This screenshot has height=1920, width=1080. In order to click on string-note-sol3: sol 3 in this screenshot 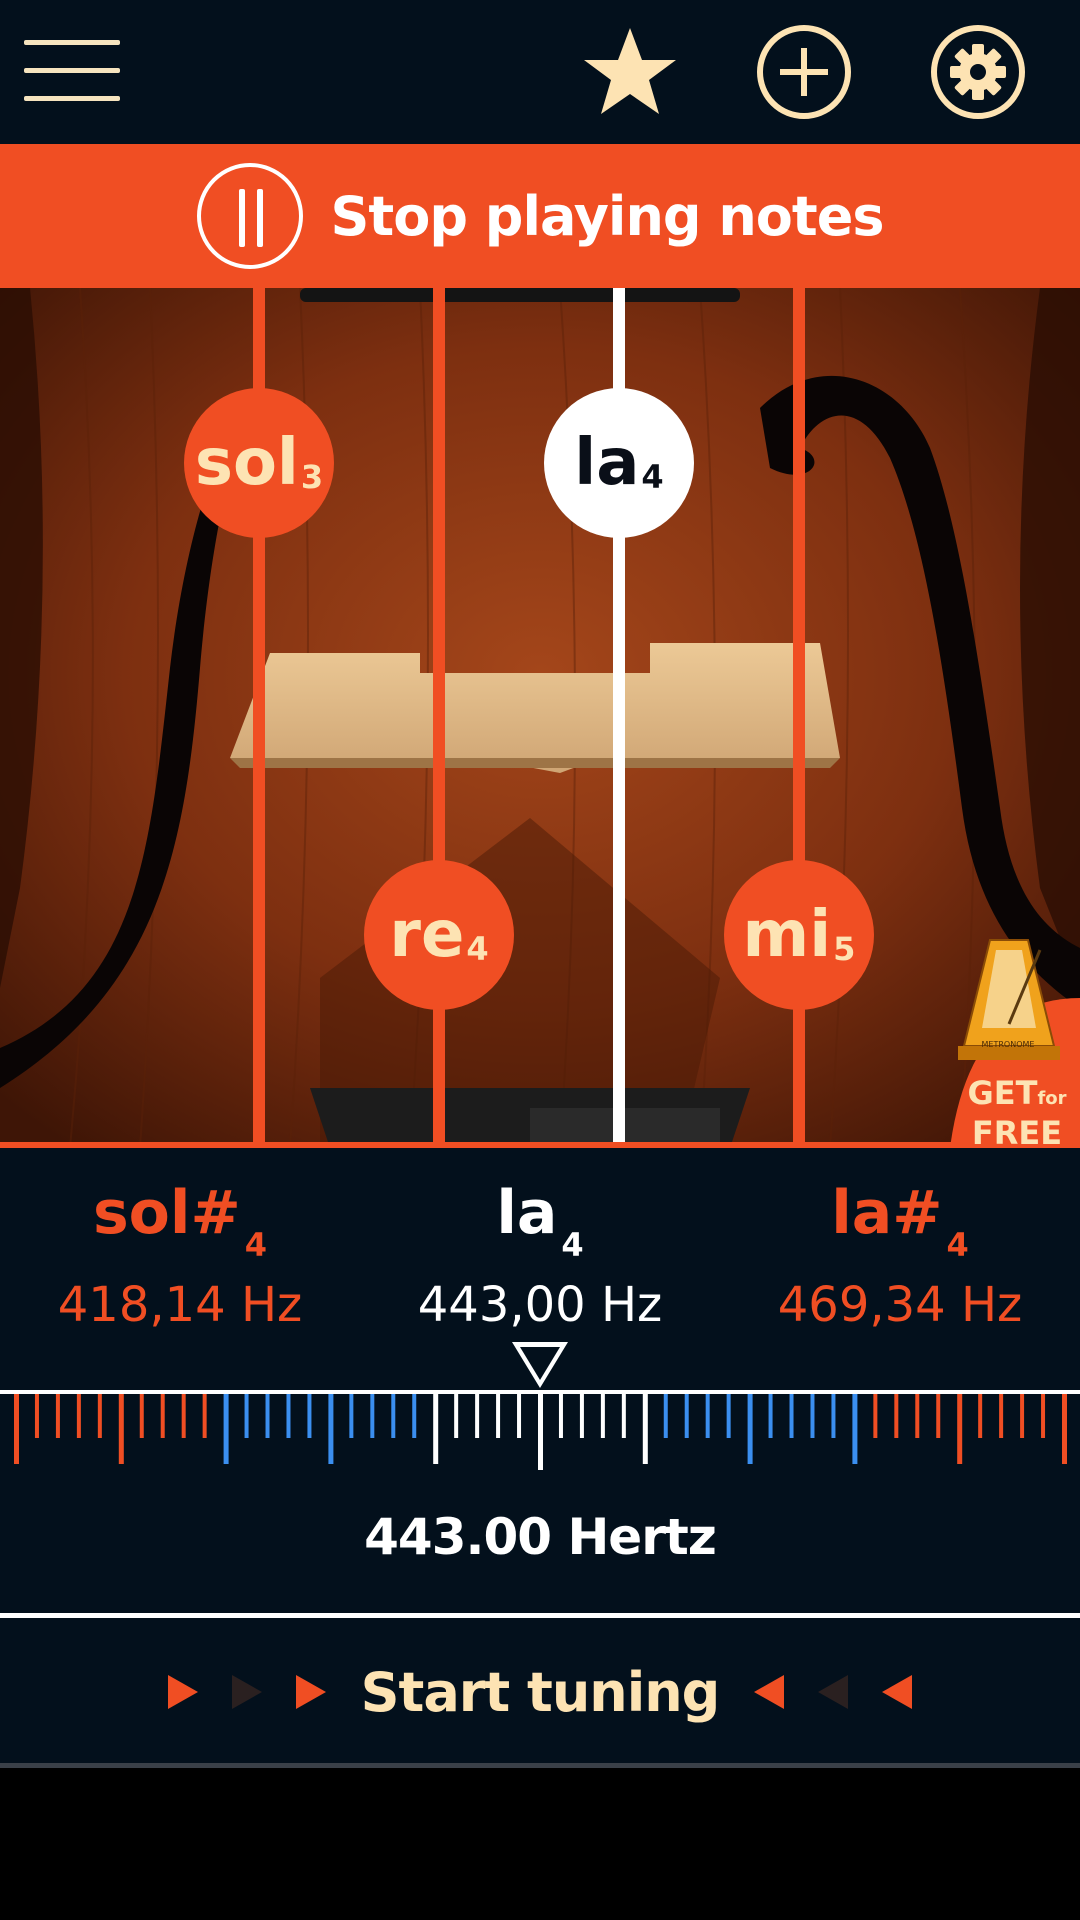, I will do `click(259, 463)`.